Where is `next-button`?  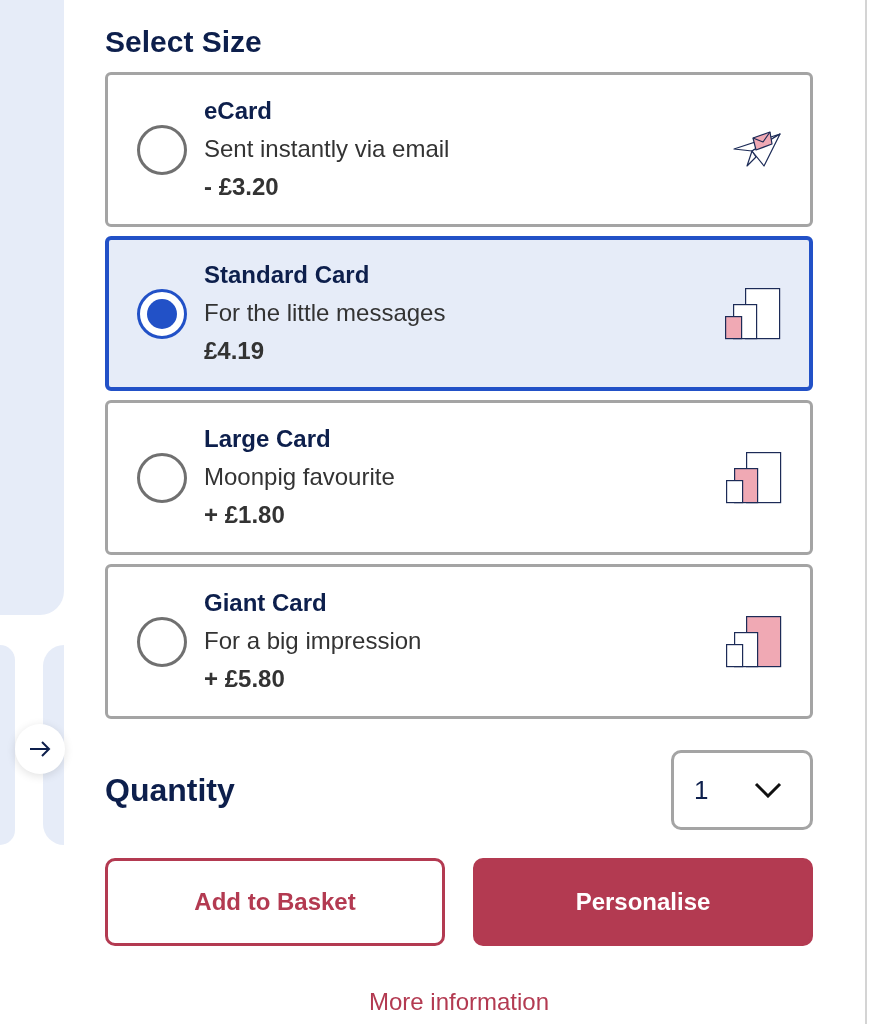
next-button is located at coordinates (40, 749).